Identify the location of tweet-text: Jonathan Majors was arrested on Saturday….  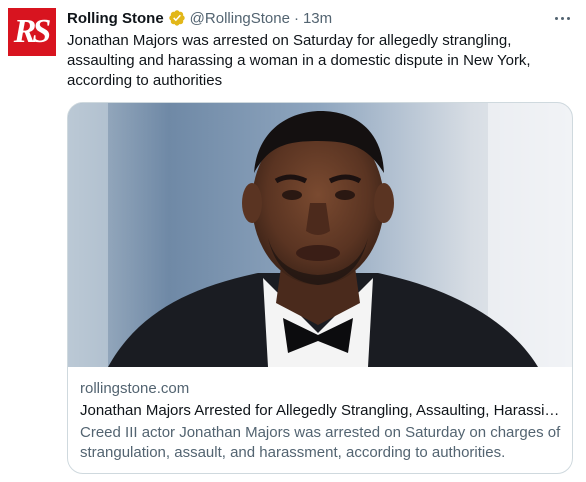
(299, 60).